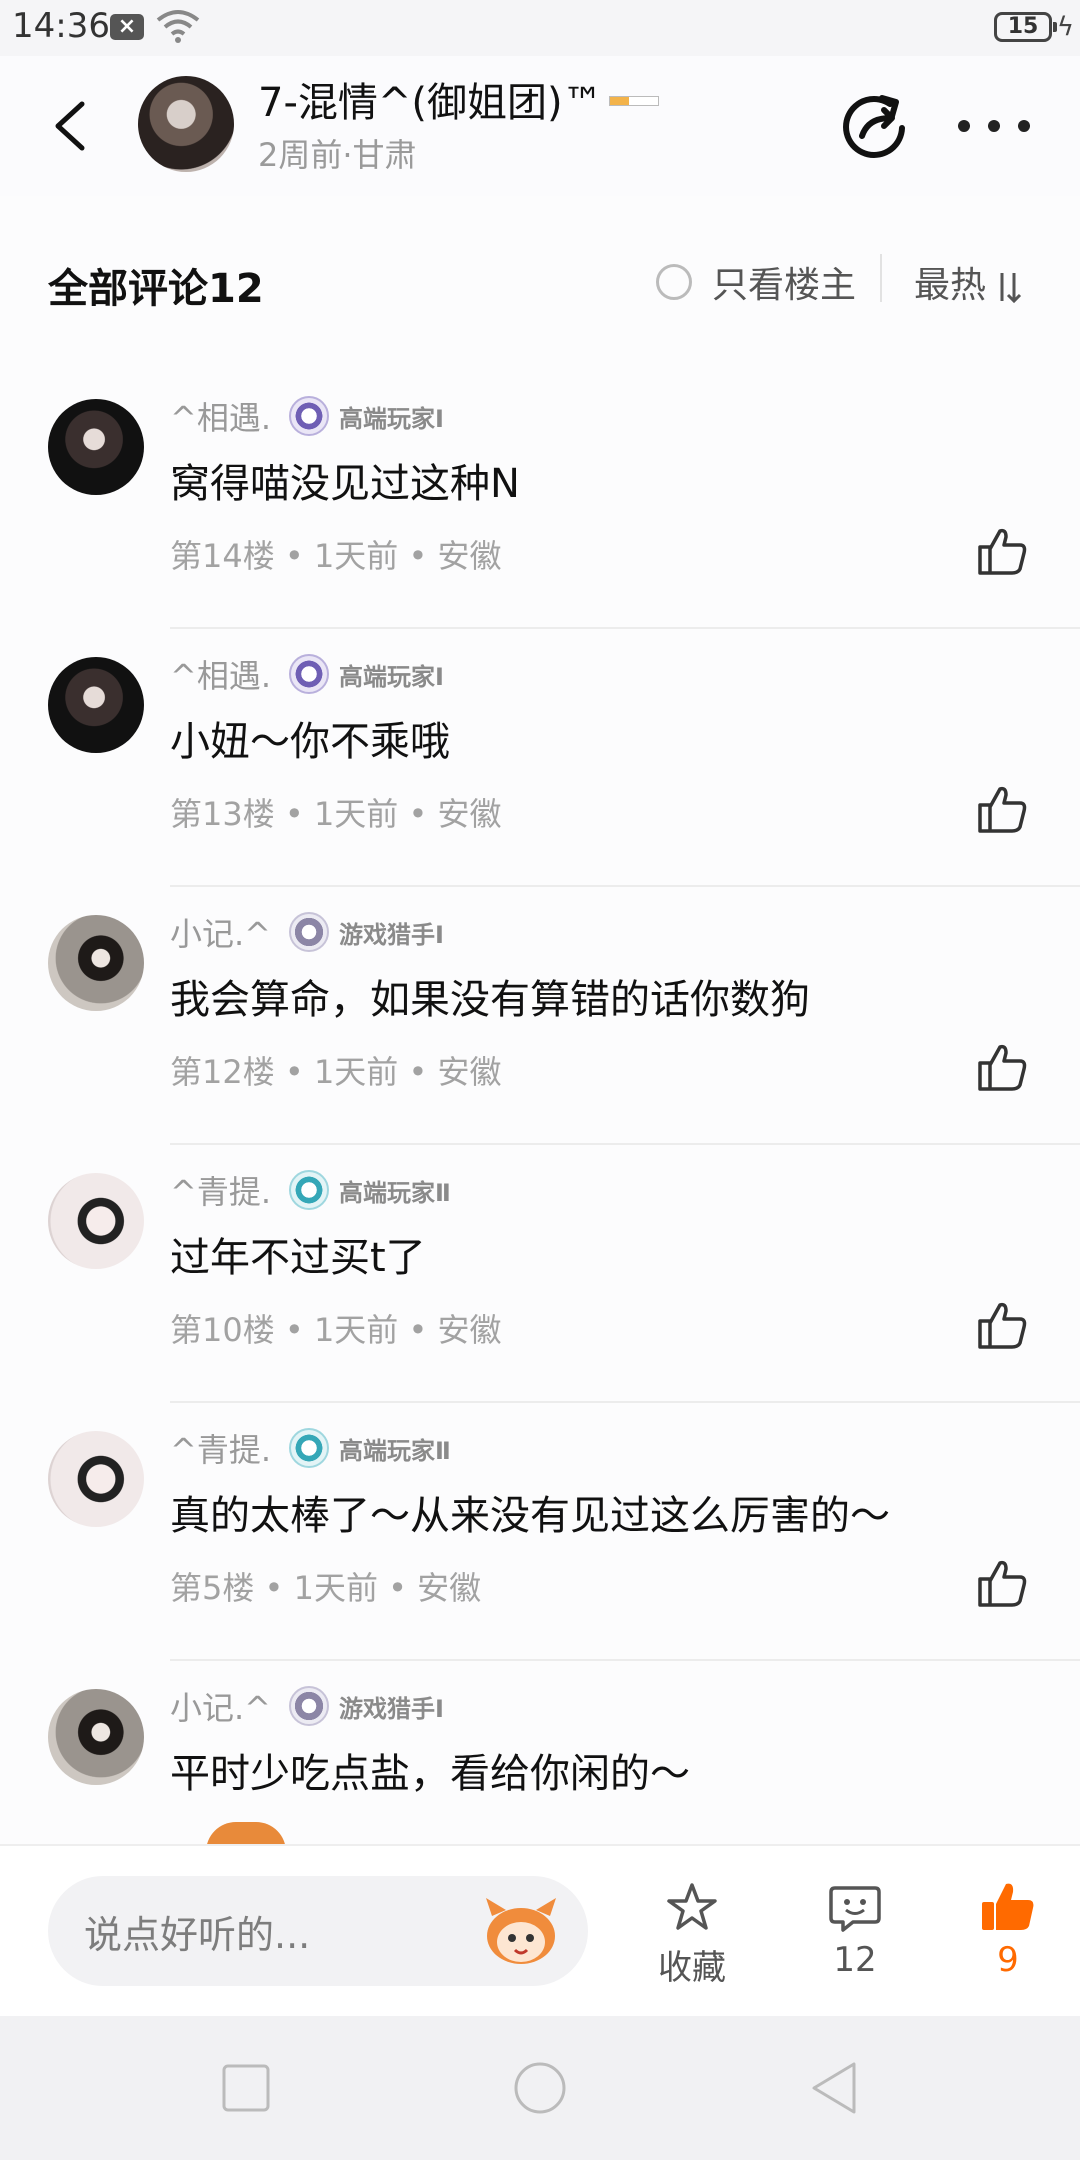 The width and height of the screenshot is (1080, 2160). What do you see at coordinates (310, 742) in the screenshot?
I see `comment-text: 小妞～你不乘哦` at bounding box center [310, 742].